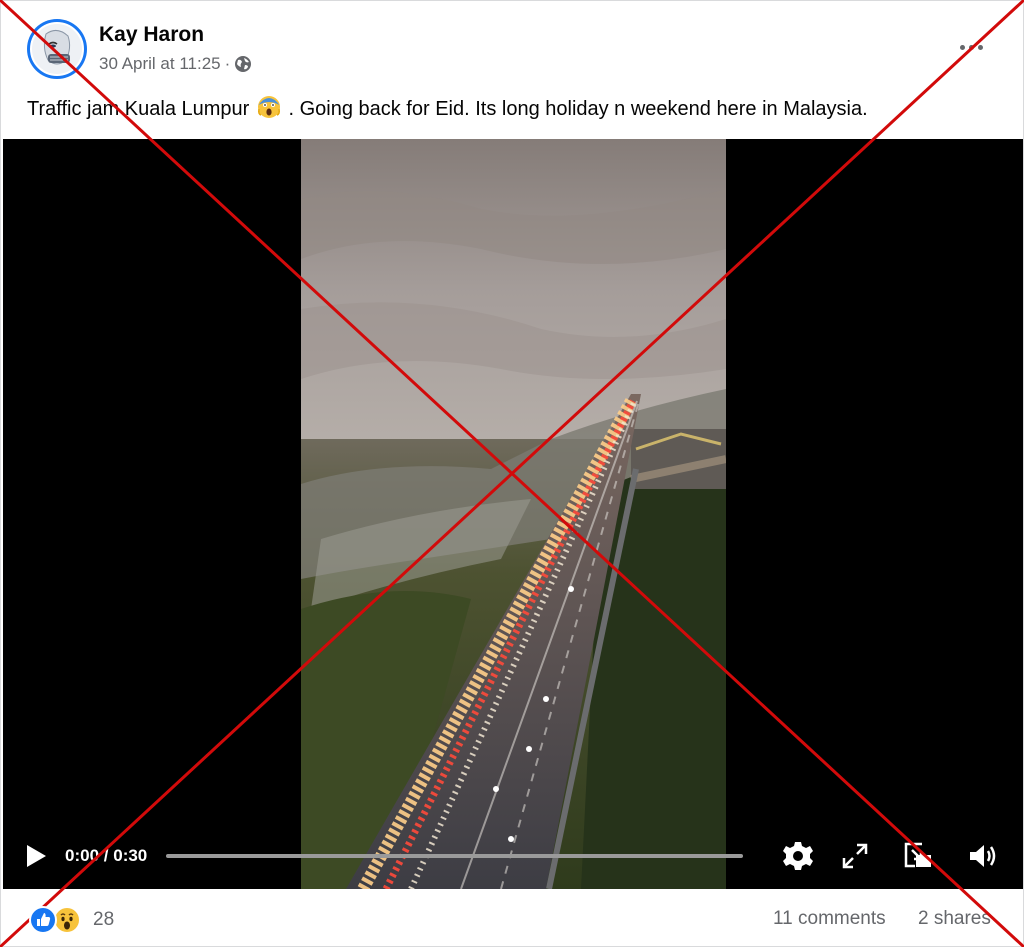  I want to click on pip-icon, so click(918, 856).